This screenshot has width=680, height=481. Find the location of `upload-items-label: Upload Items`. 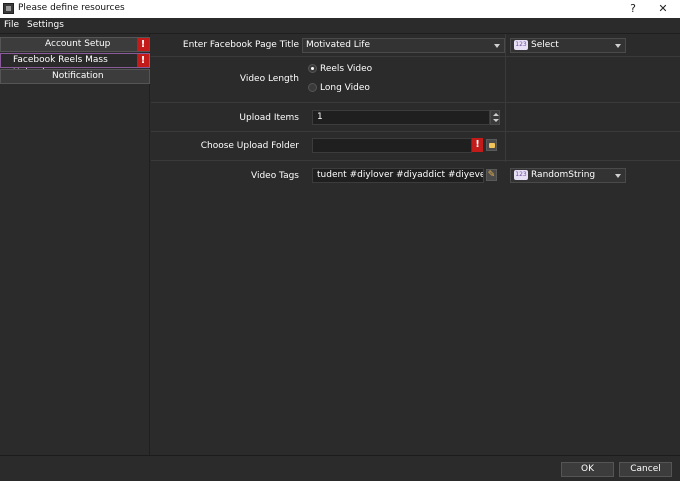

upload-items-label: Upload Items is located at coordinates (269, 118).